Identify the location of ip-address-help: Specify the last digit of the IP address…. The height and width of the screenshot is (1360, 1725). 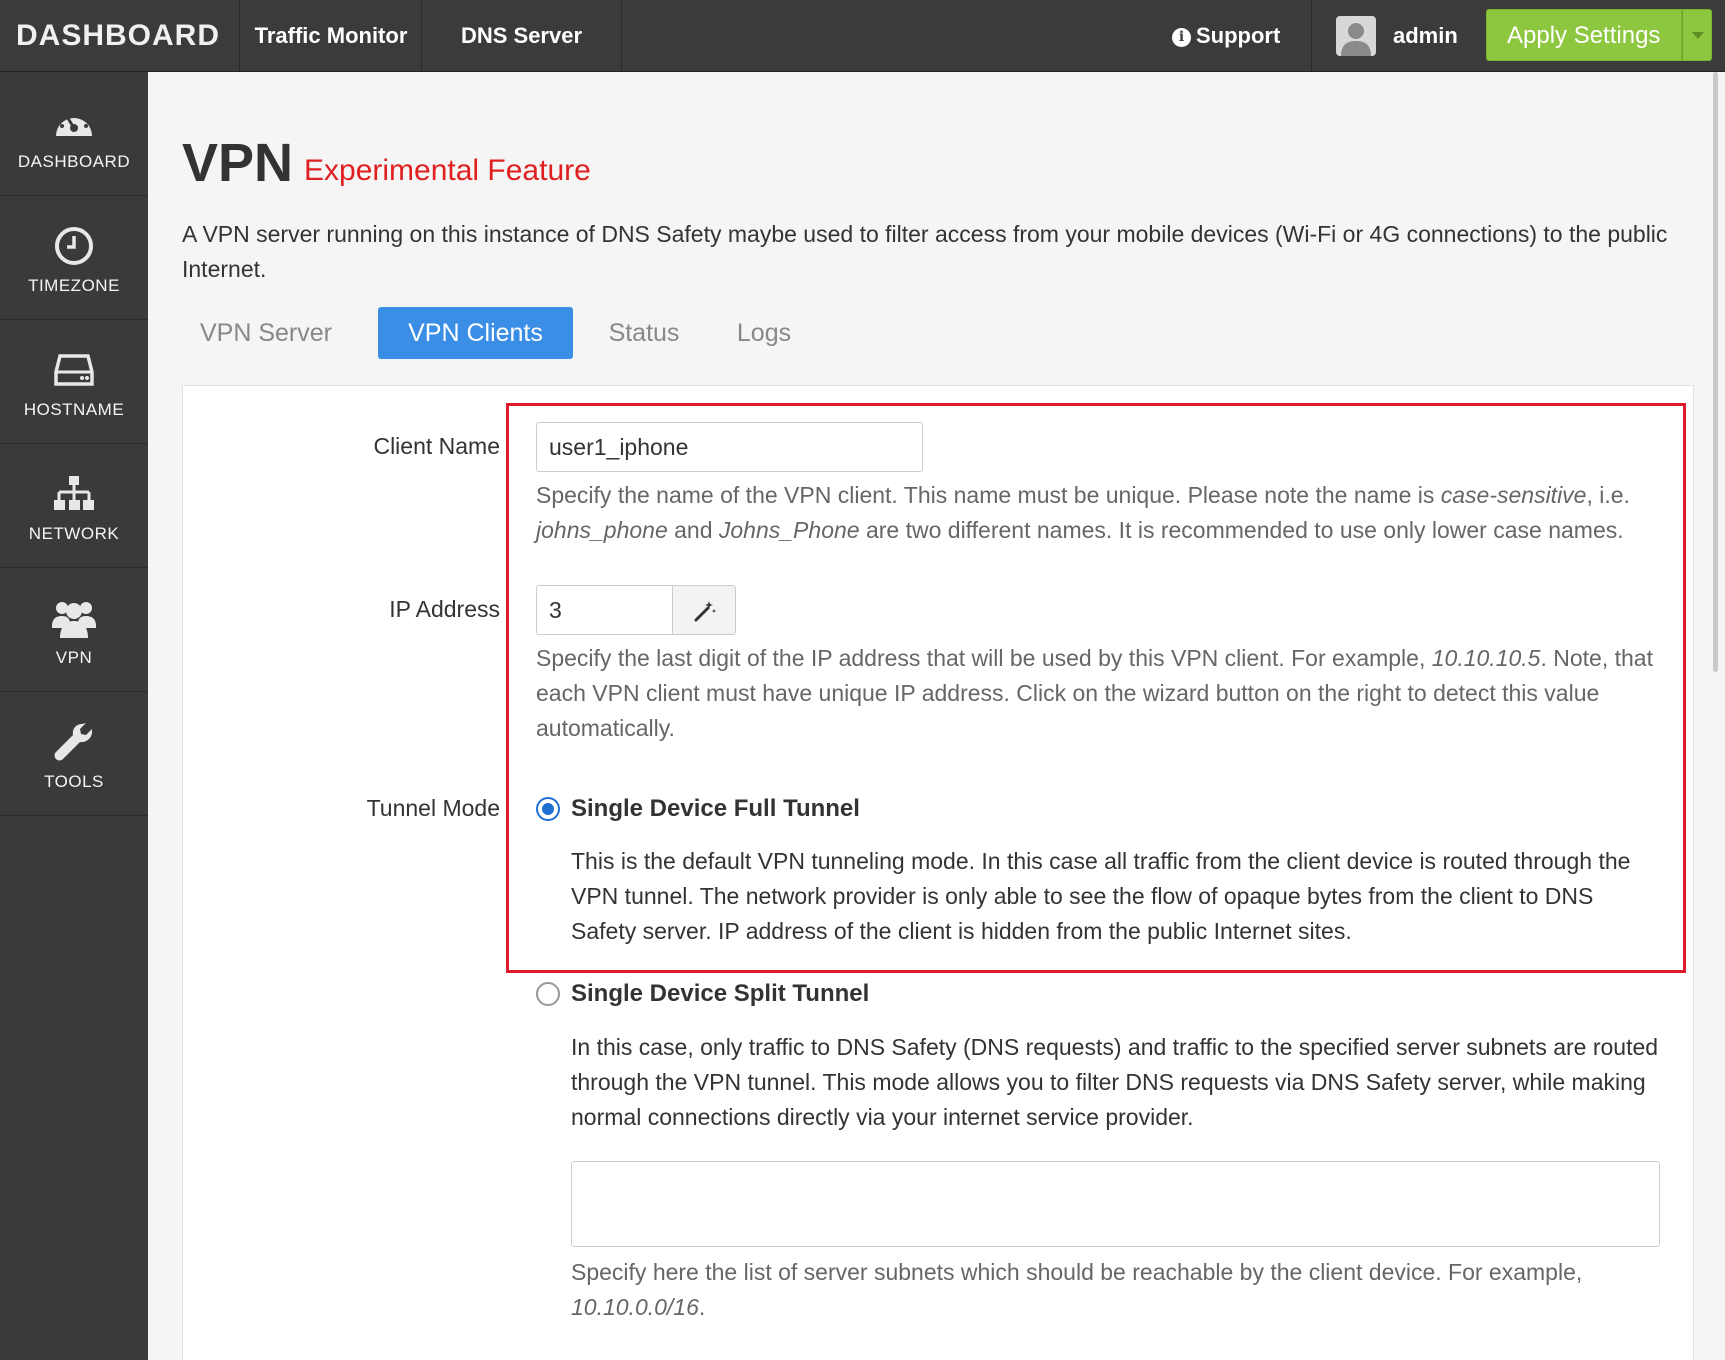
(1101, 693).